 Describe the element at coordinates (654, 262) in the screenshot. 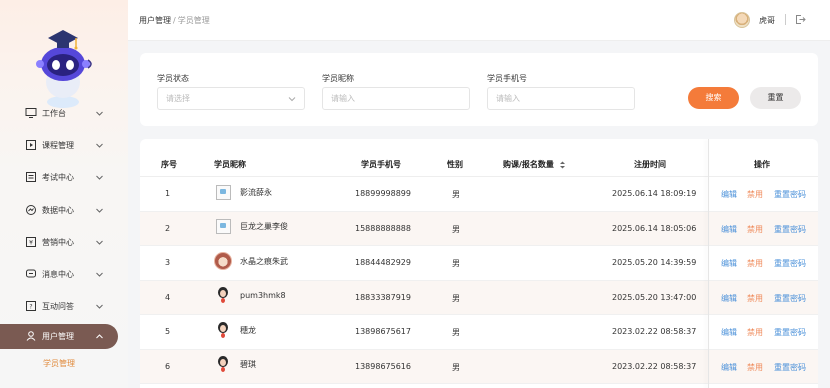

I see `registered-time-text: 2025.05.20 14:39:59` at that location.